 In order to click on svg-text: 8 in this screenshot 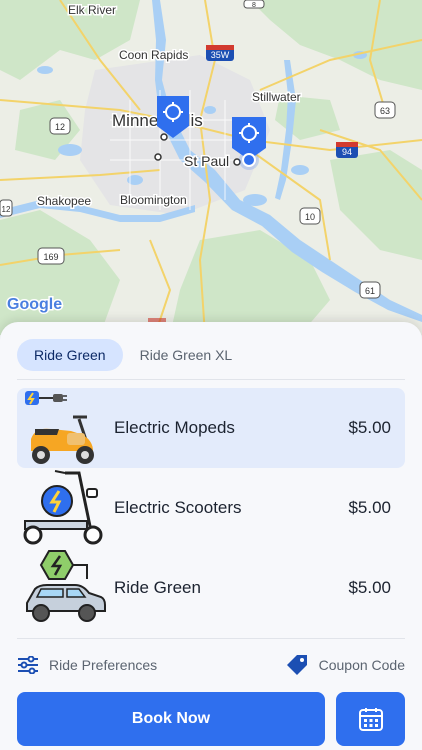, I will do `click(254, 5)`.